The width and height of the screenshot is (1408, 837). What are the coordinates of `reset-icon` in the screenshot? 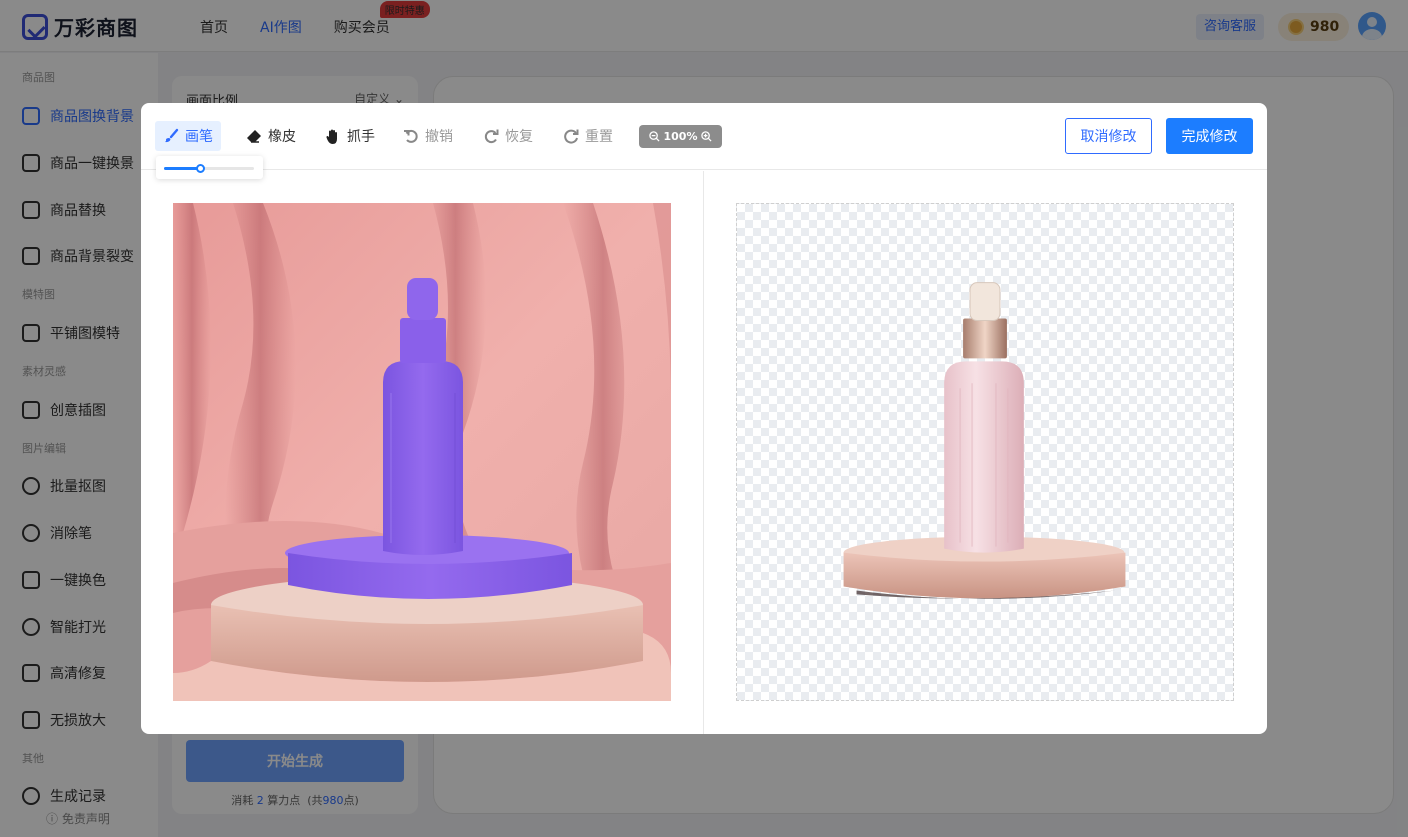 It's located at (571, 136).